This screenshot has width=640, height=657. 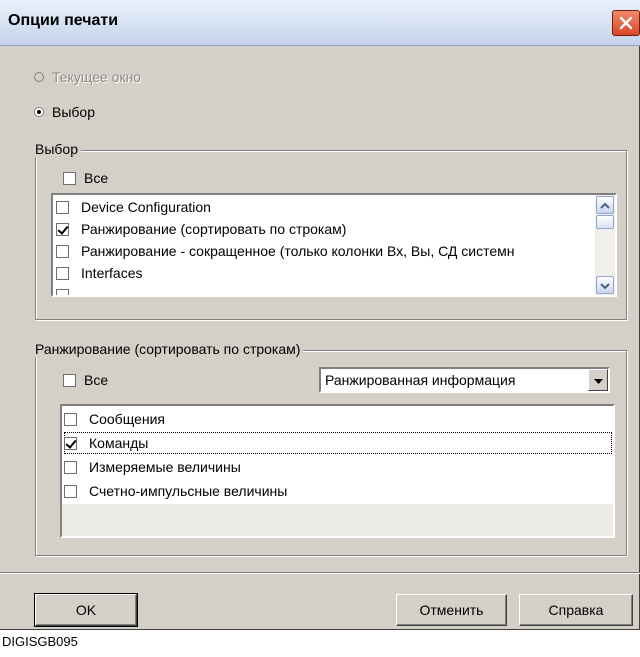 I want to click on list-item-label: Счетно-импульсные величины, so click(x=188, y=491).